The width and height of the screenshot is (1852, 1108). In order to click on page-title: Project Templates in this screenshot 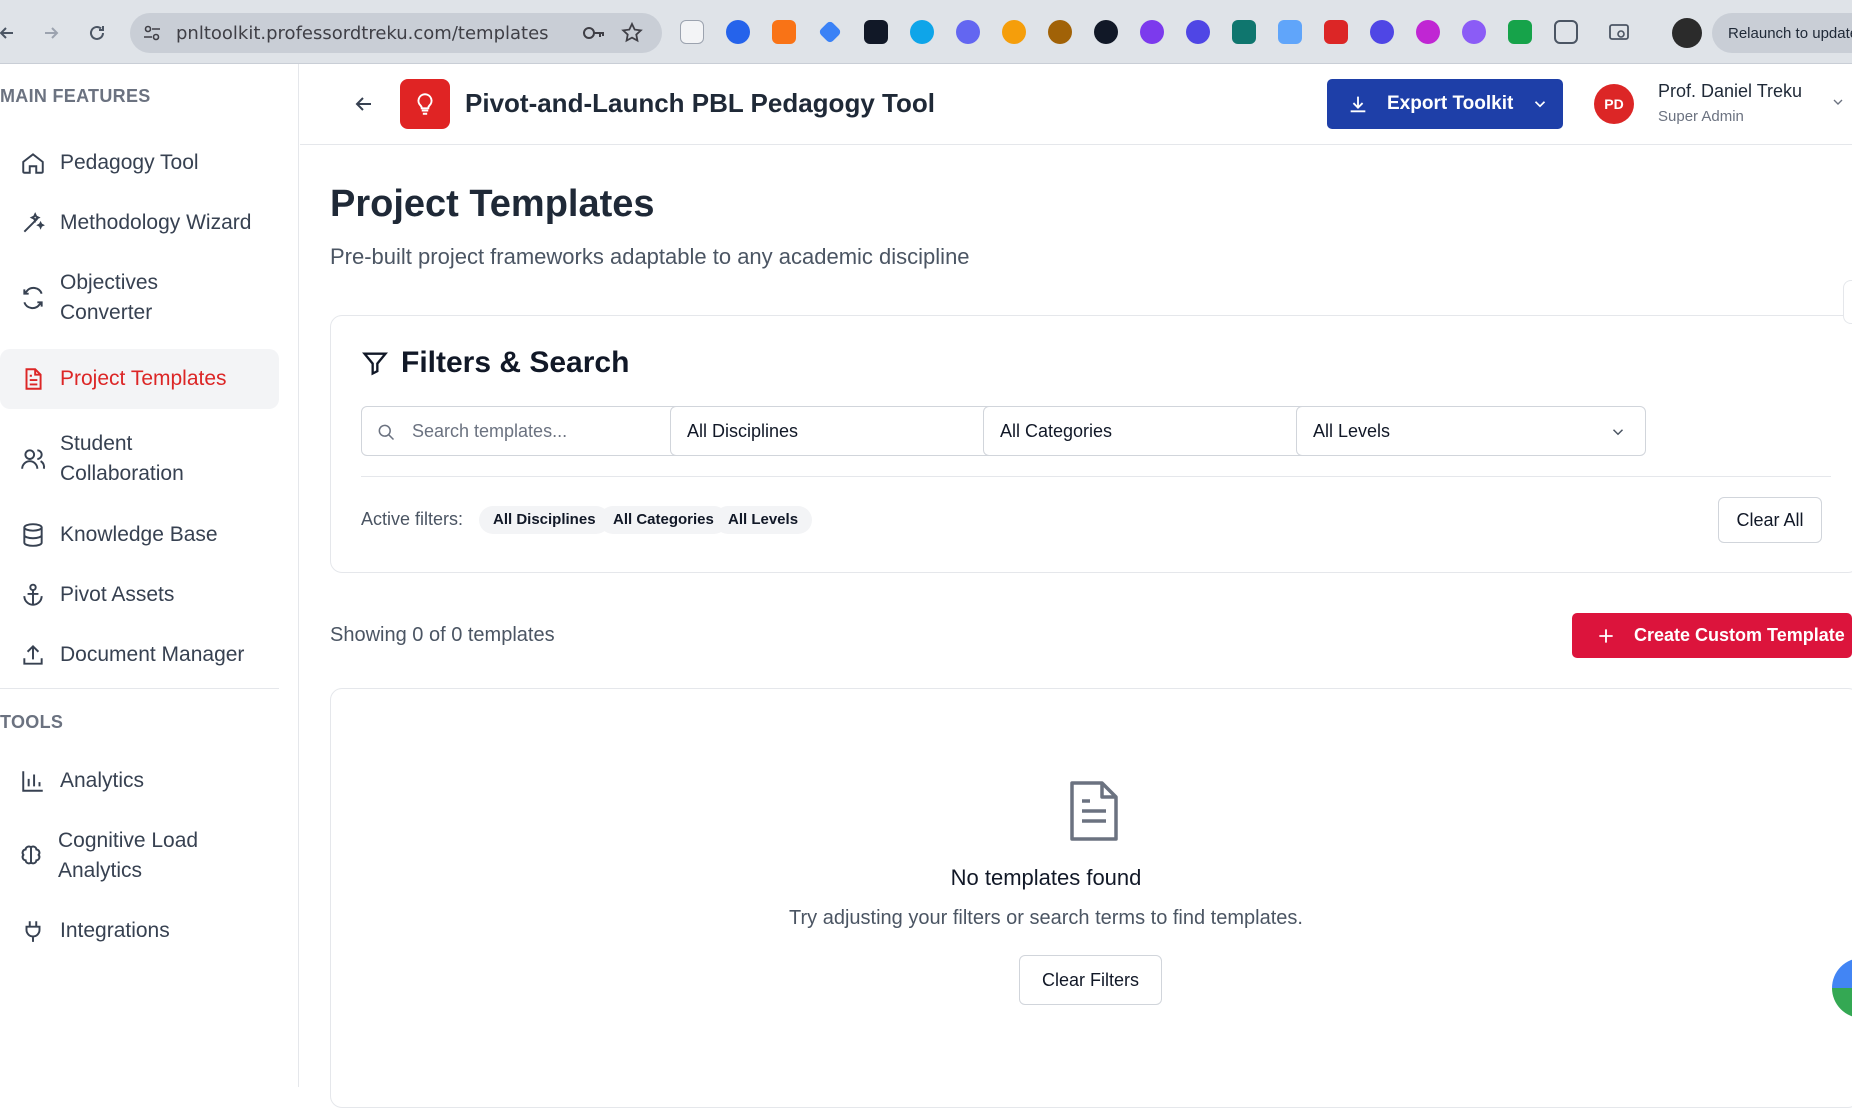, I will do `click(492, 204)`.